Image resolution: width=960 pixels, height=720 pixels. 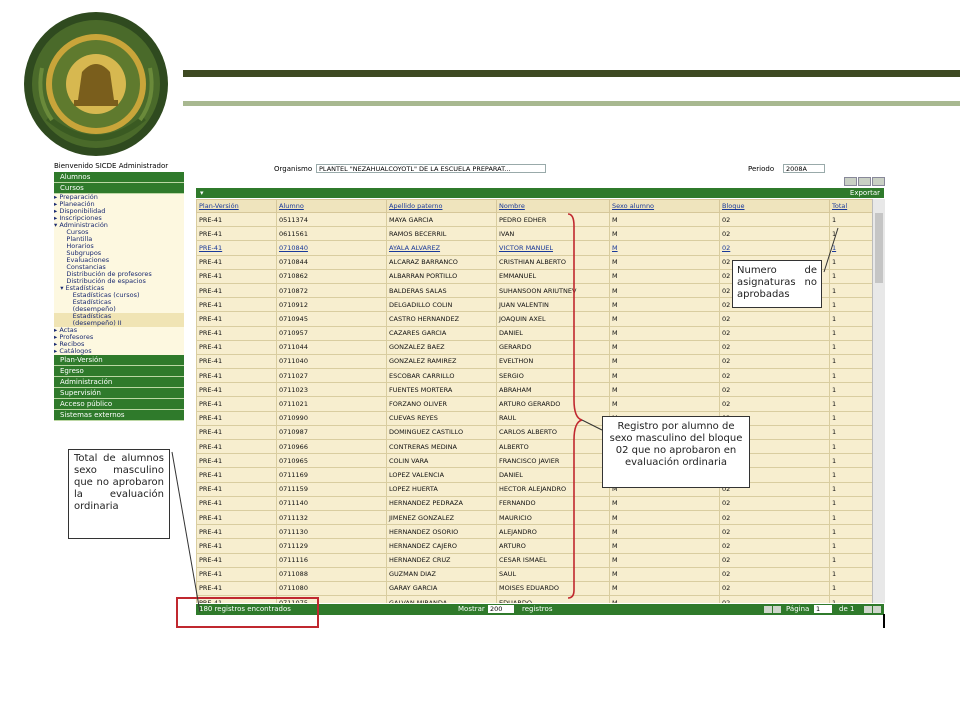 What do you see at coordinates (119, 371) in the screenshot?
I see `sidebar-item-egreso: Egreso` at bounding box center [119, 371].